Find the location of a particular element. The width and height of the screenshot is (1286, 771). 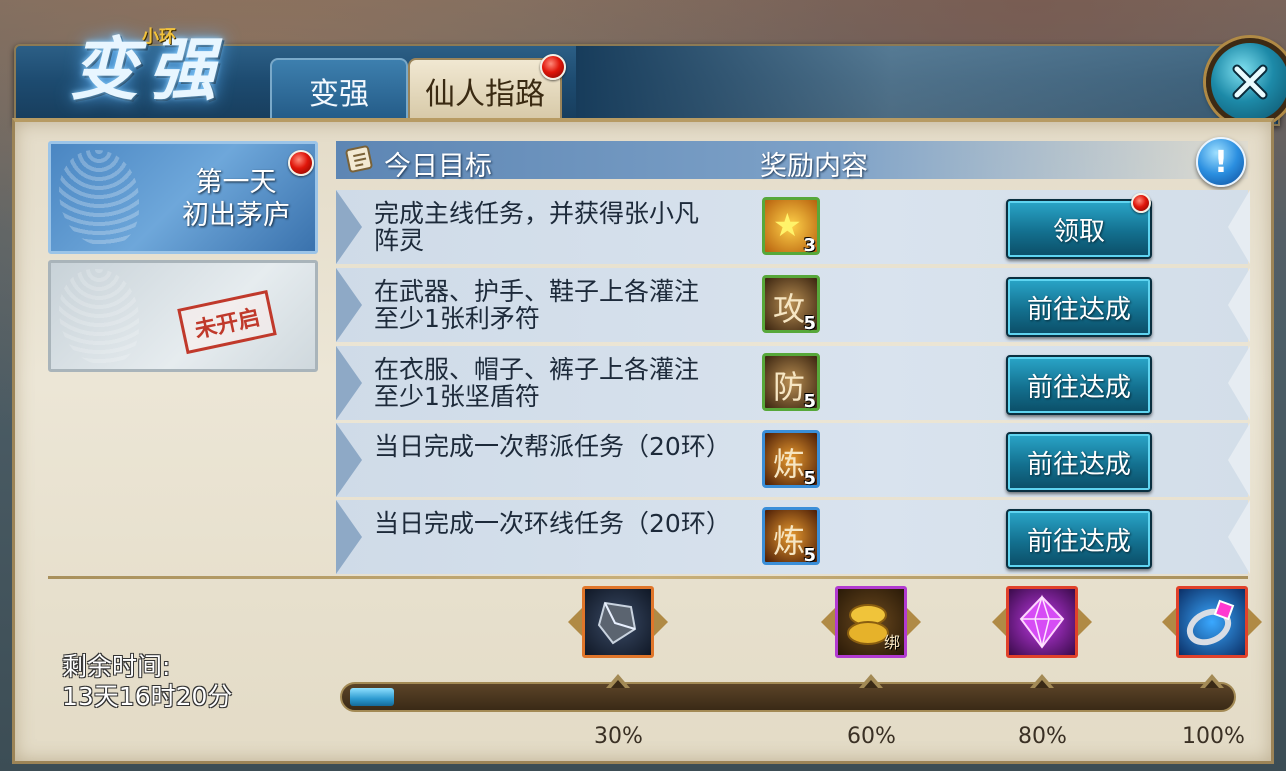

claim-button: 领取 is located at coordinates (1079, 229).